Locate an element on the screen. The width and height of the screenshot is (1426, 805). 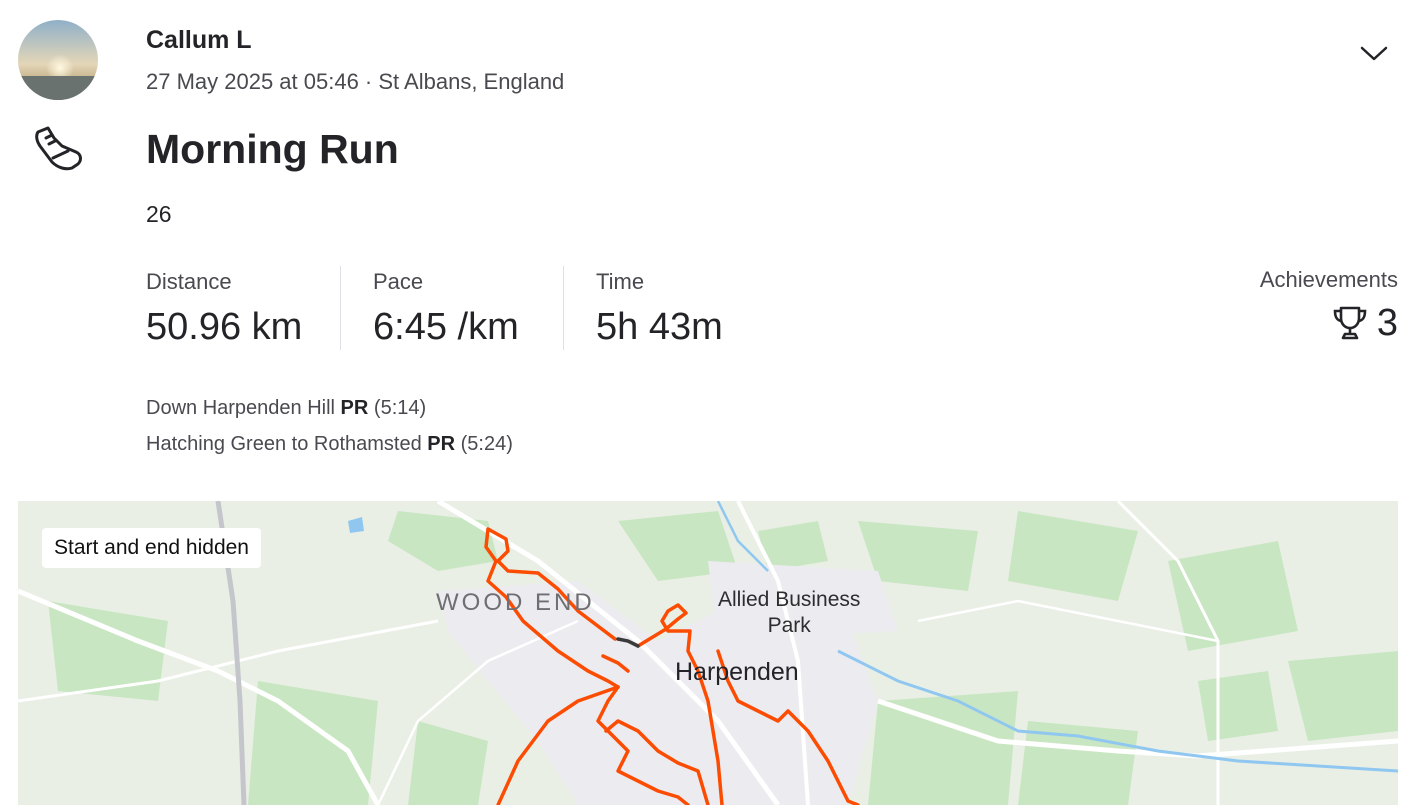
avatar-image is located at coordinates (58, 60).